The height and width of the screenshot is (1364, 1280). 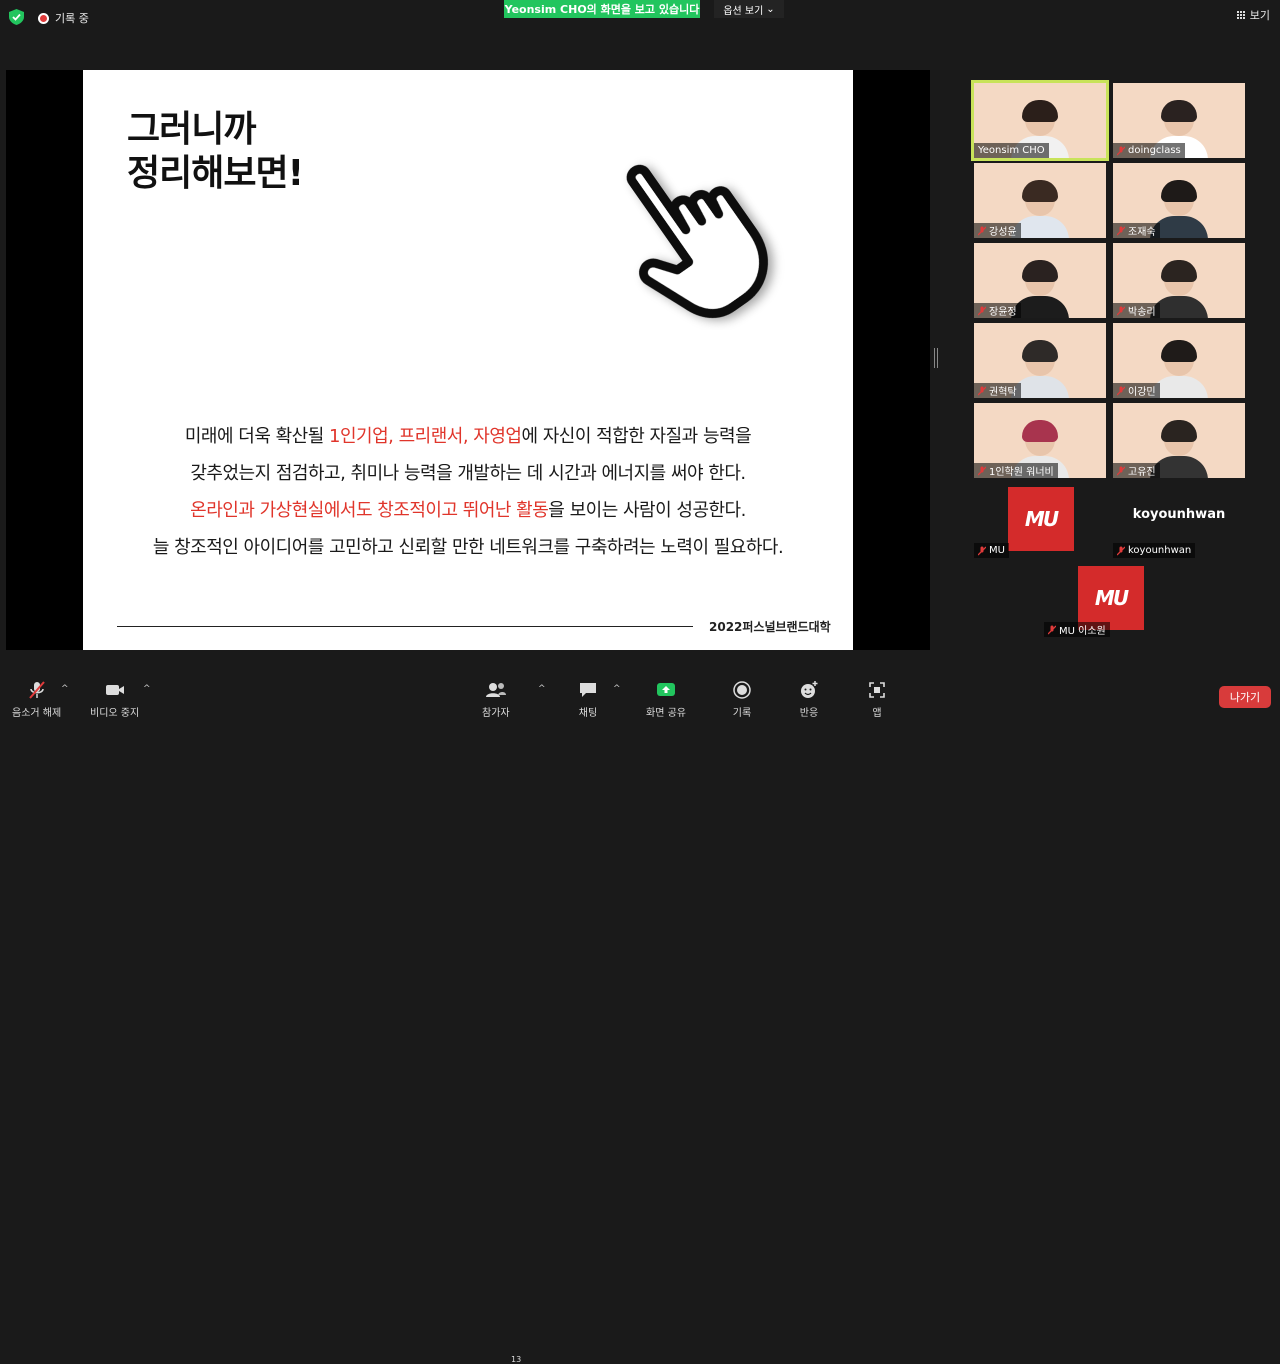 I want to click on participant-name: 이강민, so click(x=1142, y=392).